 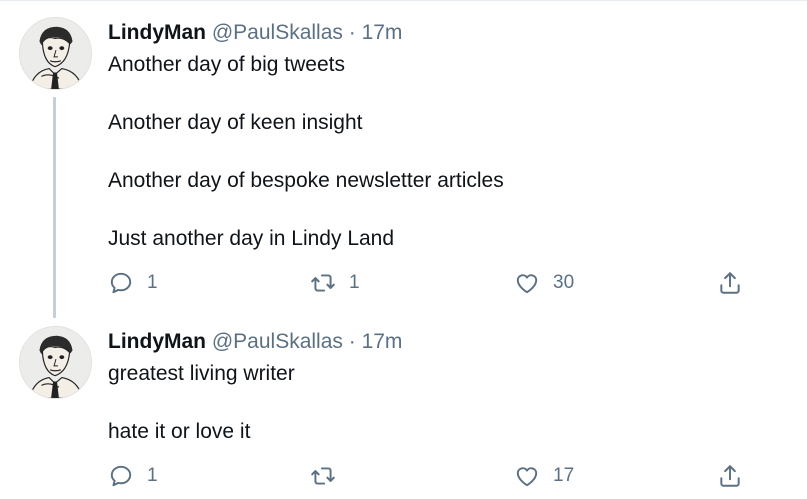 What do you see at coordinates (544, 476) in the screenshot?
I see `like-button: 17` at bounding box center [544, 476].